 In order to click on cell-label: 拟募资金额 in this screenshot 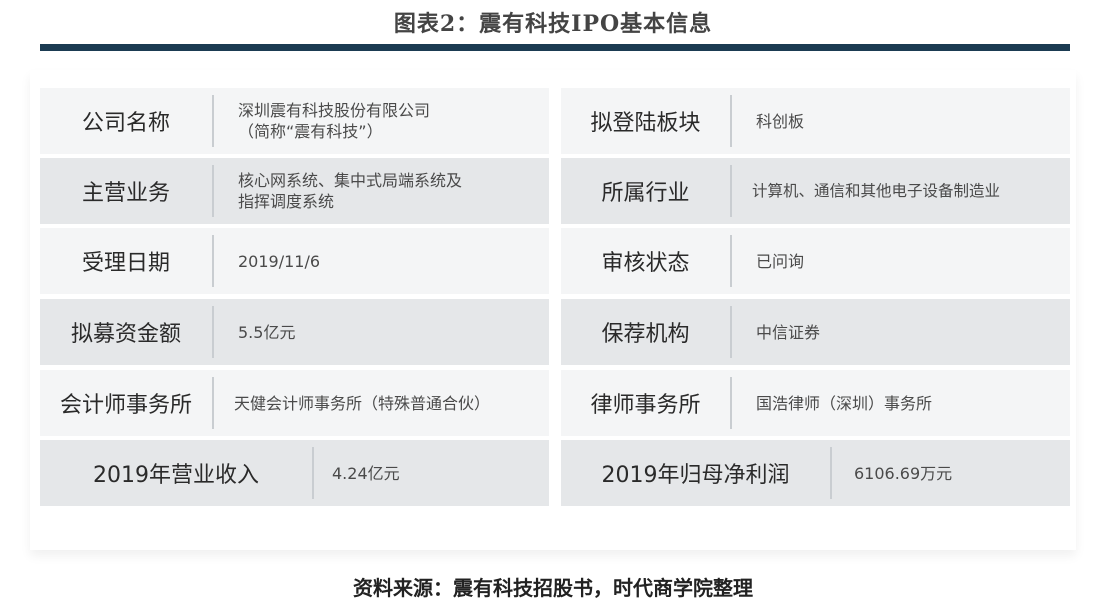, I will do `click(125, 334)`.